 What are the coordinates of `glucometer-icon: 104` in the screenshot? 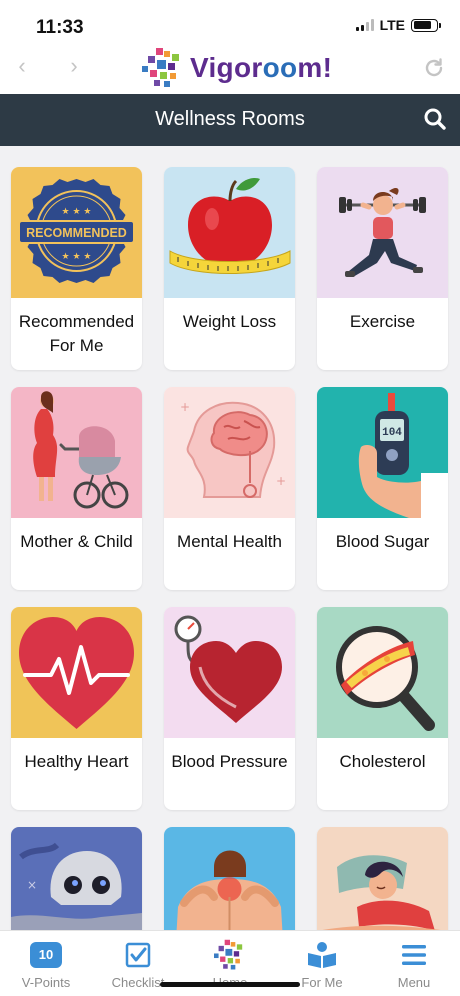 It's located at (382, 452).